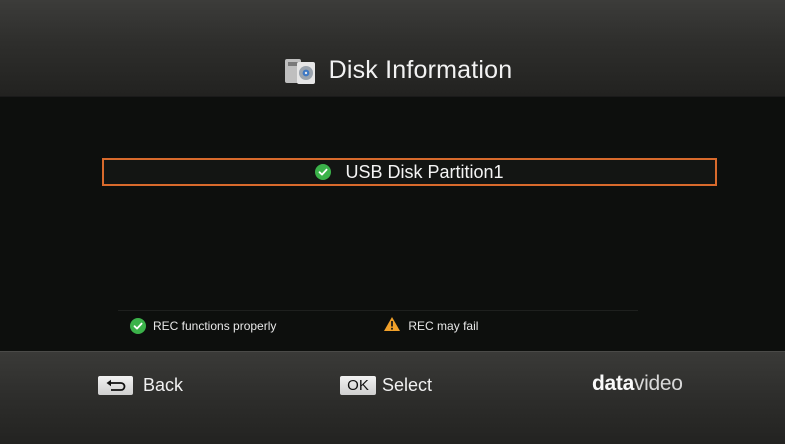 This screenshot has height=444, width=785. What do you see at coordinates (407, 385) in the screenshot?
I see `select-label: Select` at bounding box center [407, 385].